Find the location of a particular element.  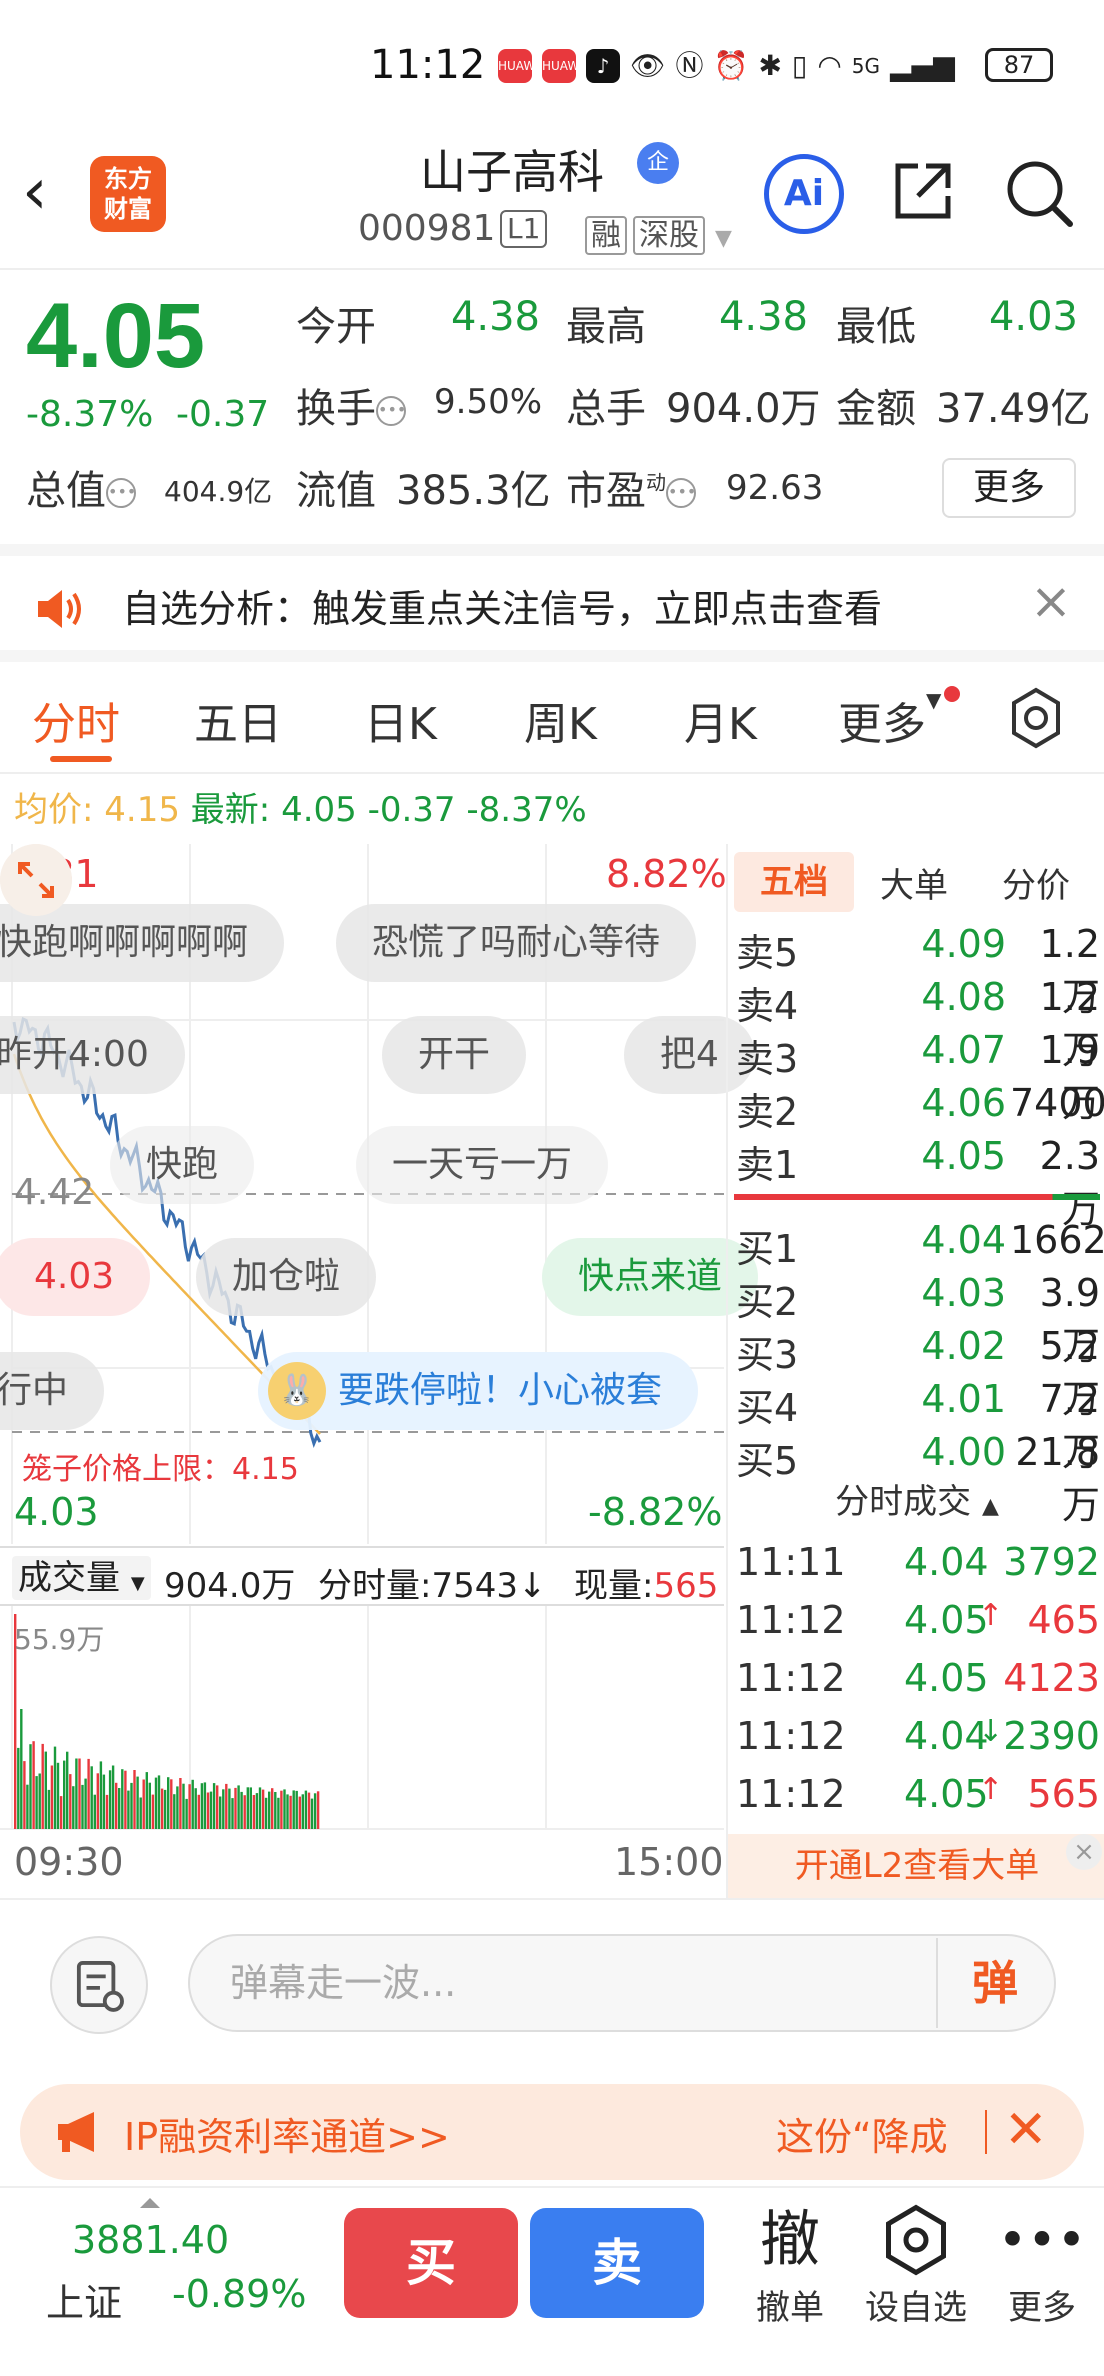

latest-value: 4.05 is located at coordinates (319, 810).